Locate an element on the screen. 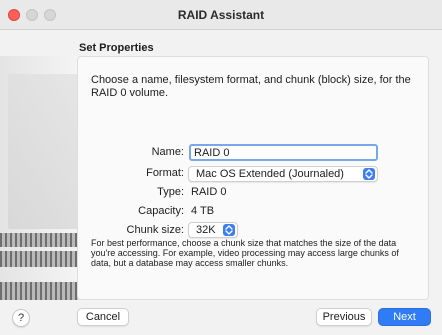  chunk-size-popup: 32K is located at coordinates (213, 230).